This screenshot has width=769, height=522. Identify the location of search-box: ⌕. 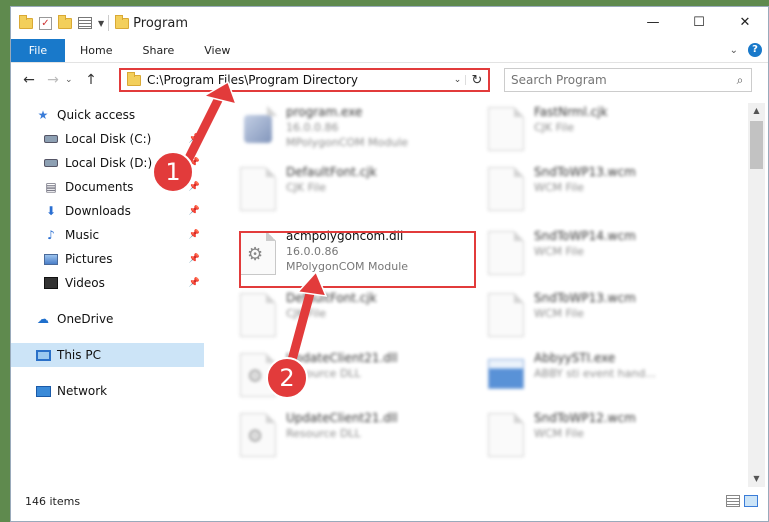
(628, 80).